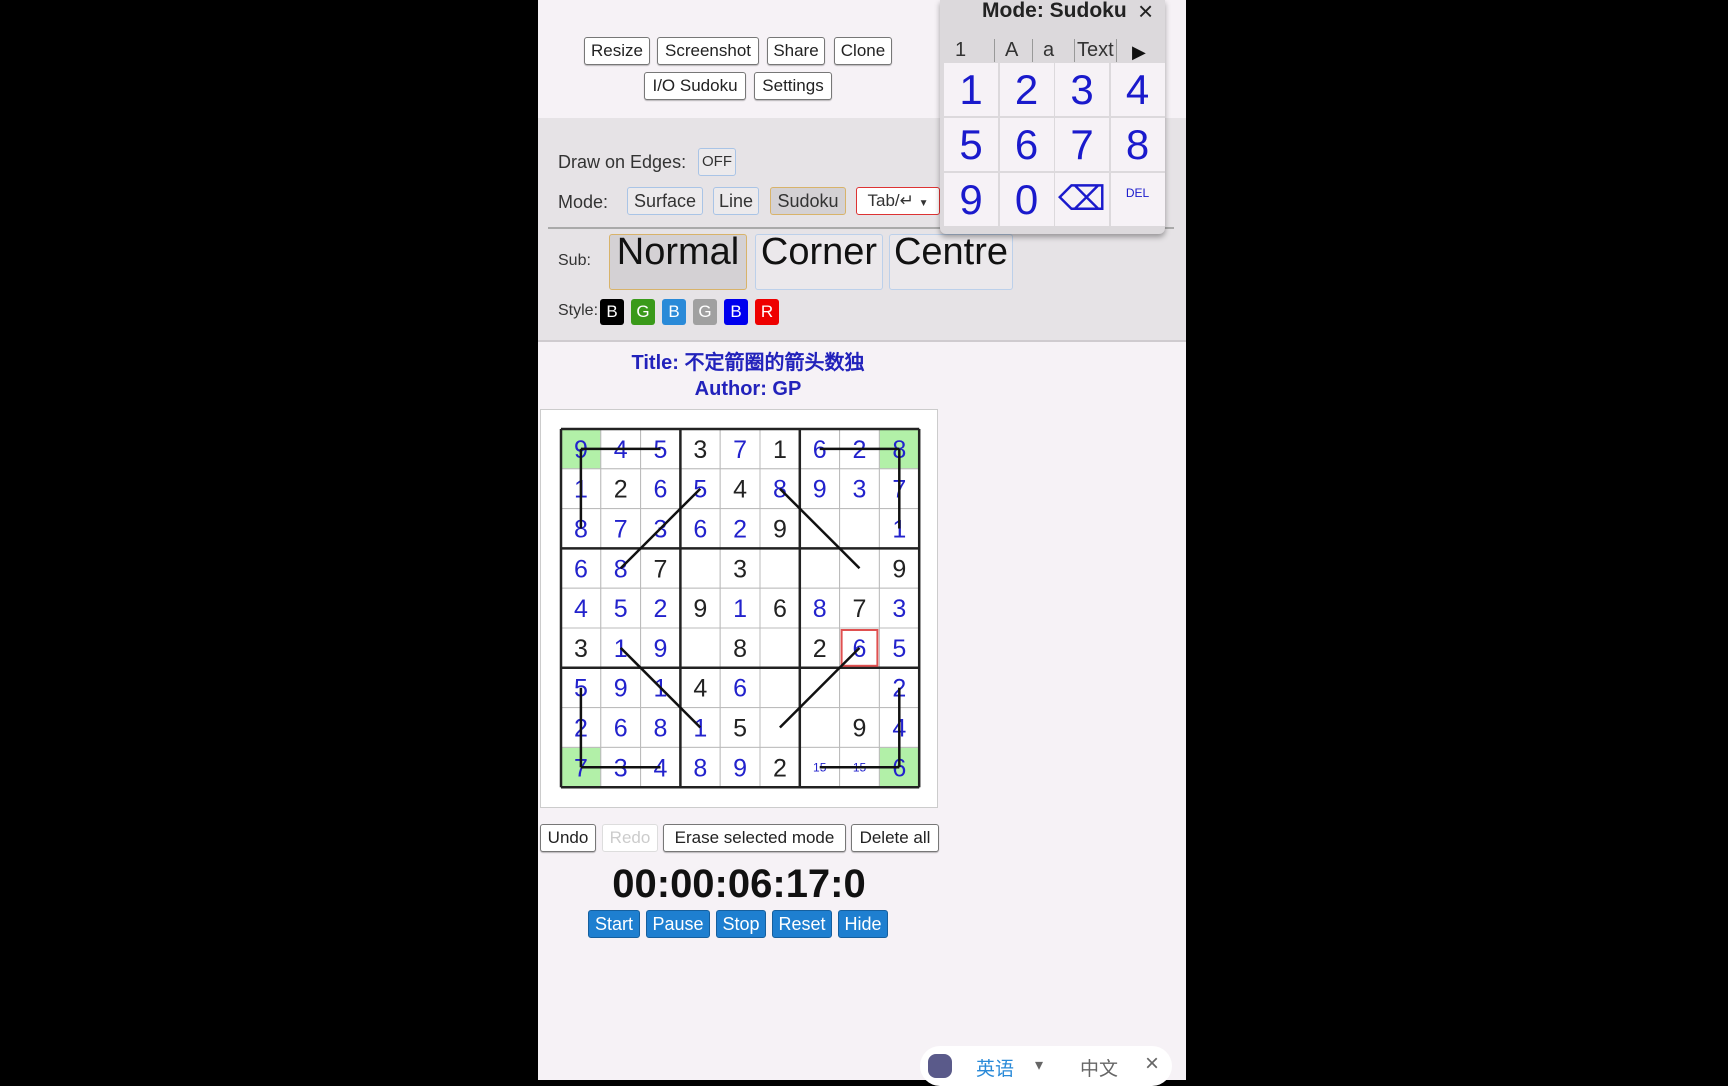  Describe the element at coordinates (695, 86) in the screenshot. I see `io-sudoku-button: I/O Sudoku` at that location.